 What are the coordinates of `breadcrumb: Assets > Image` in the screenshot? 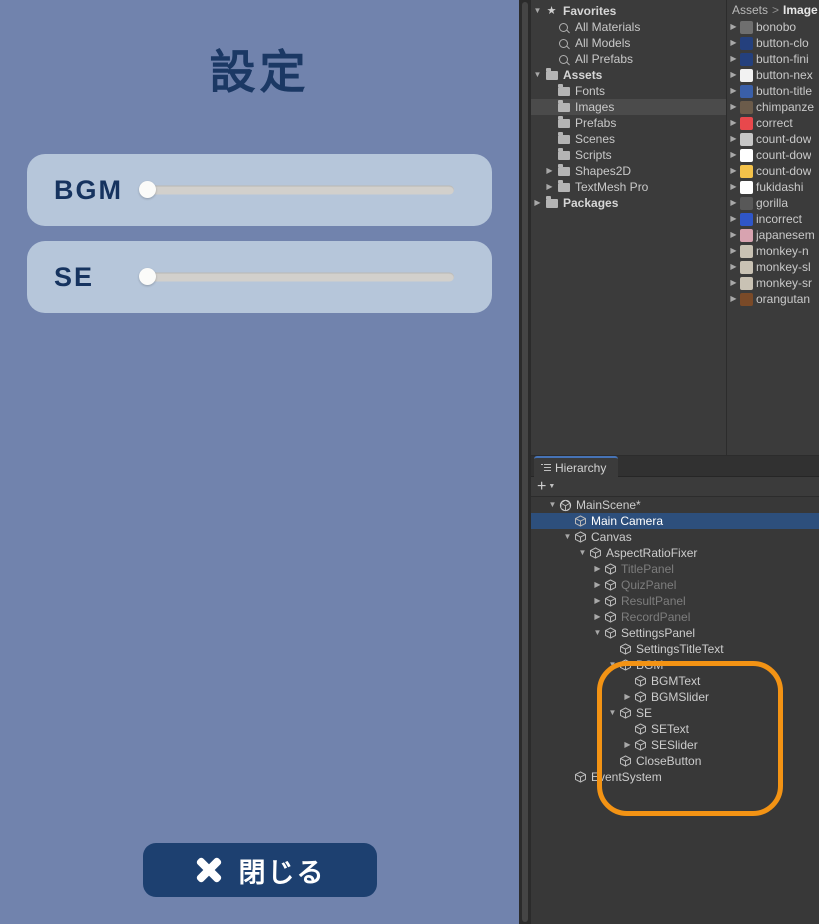 It's located at (773, 9).